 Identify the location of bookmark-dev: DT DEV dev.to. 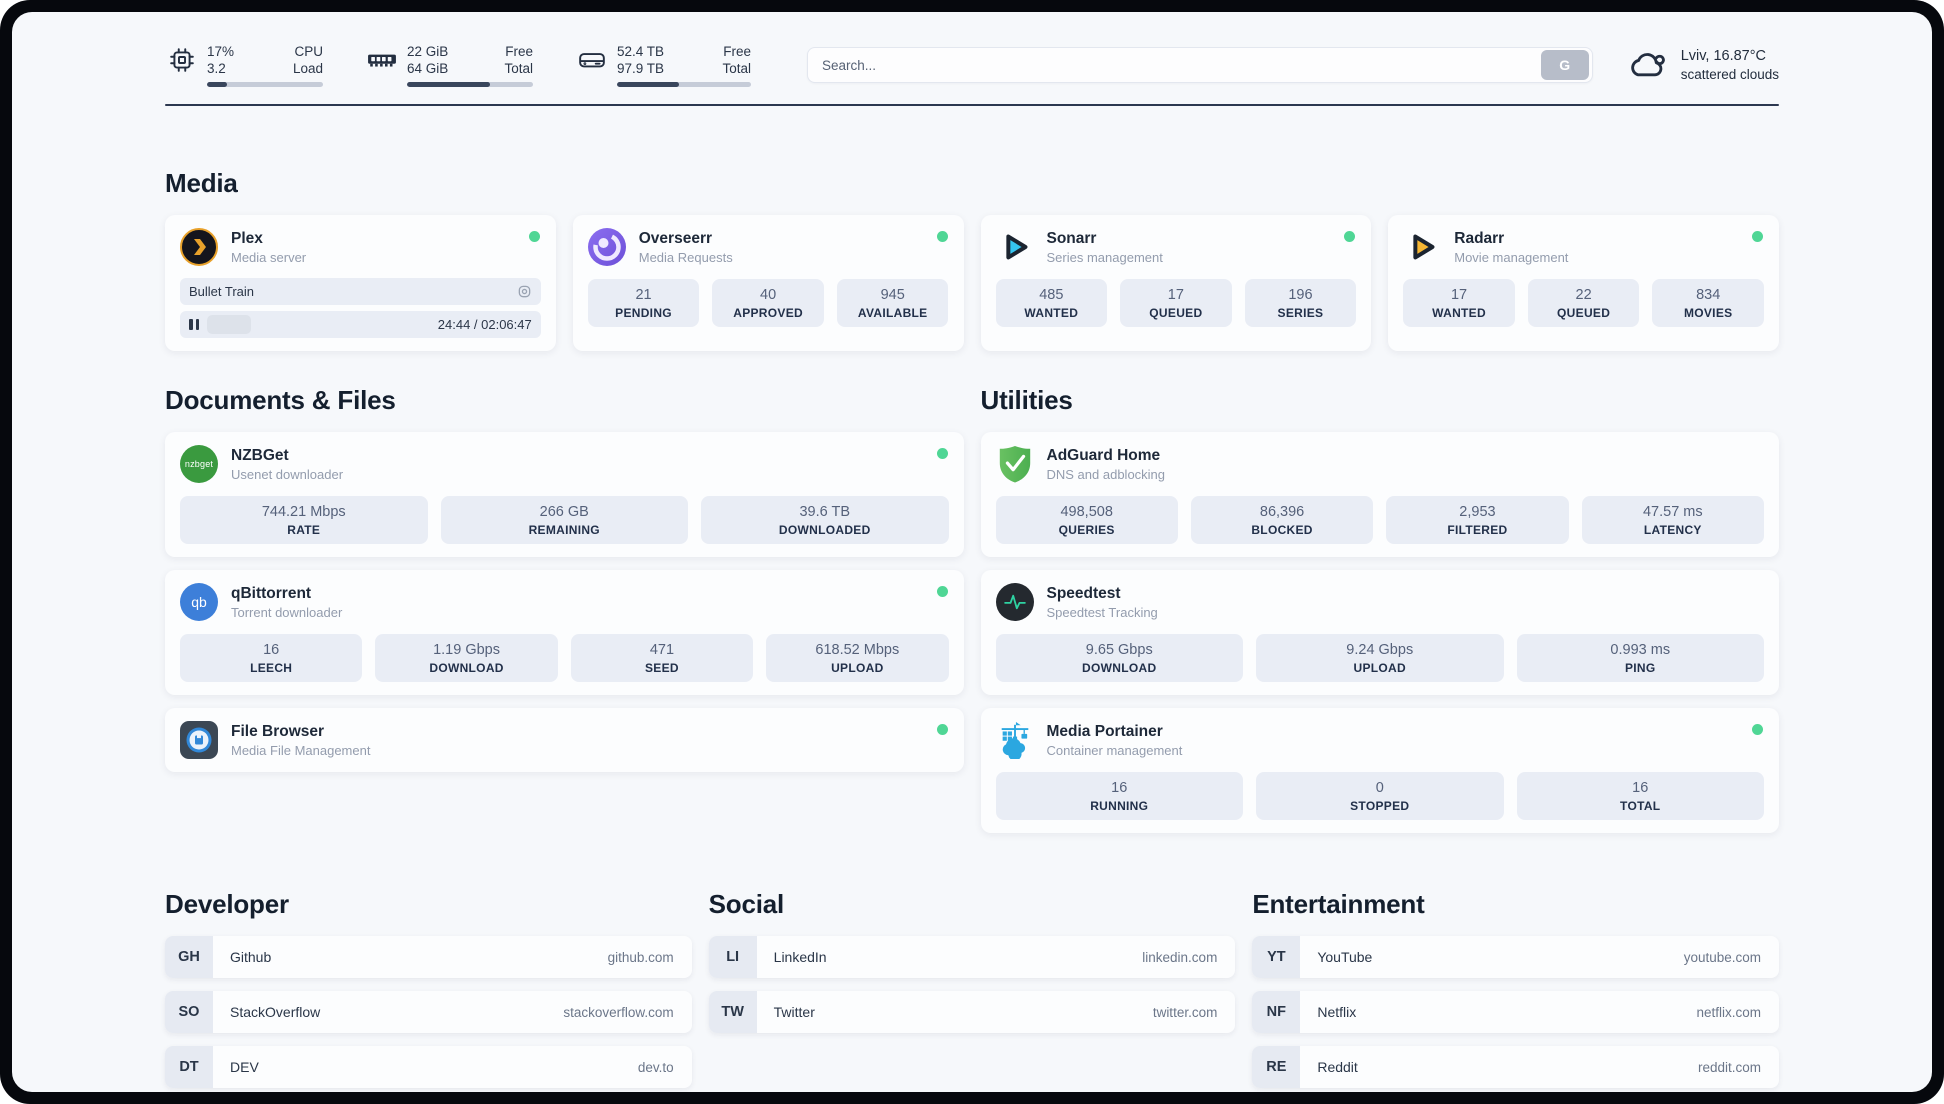
(428, 1067).